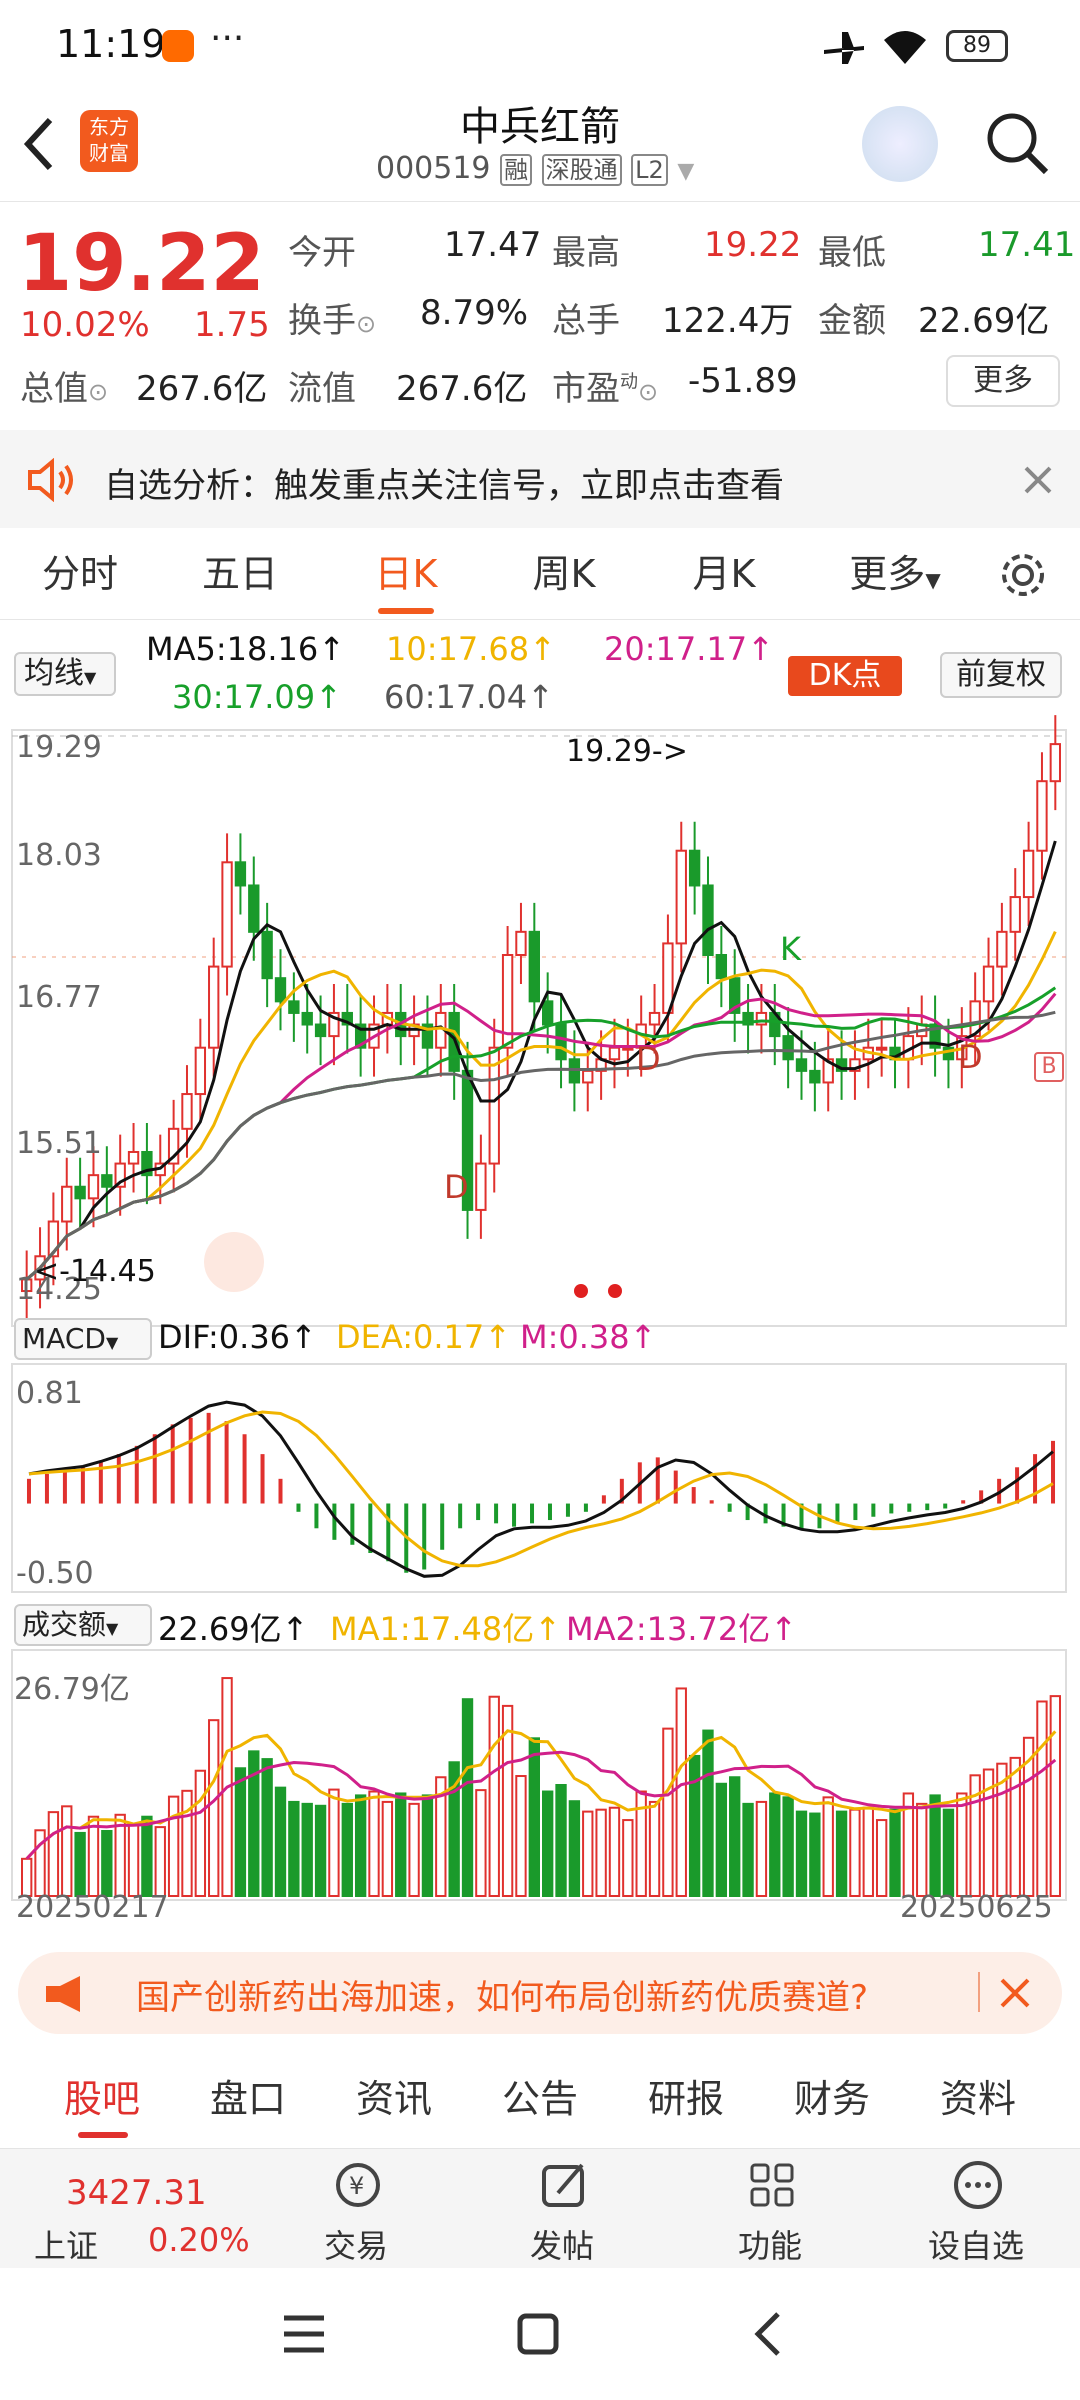 The height and width of the screenshot is (2400, 1080). I want to click on tab-intraday: 分时, so click(80, 574).